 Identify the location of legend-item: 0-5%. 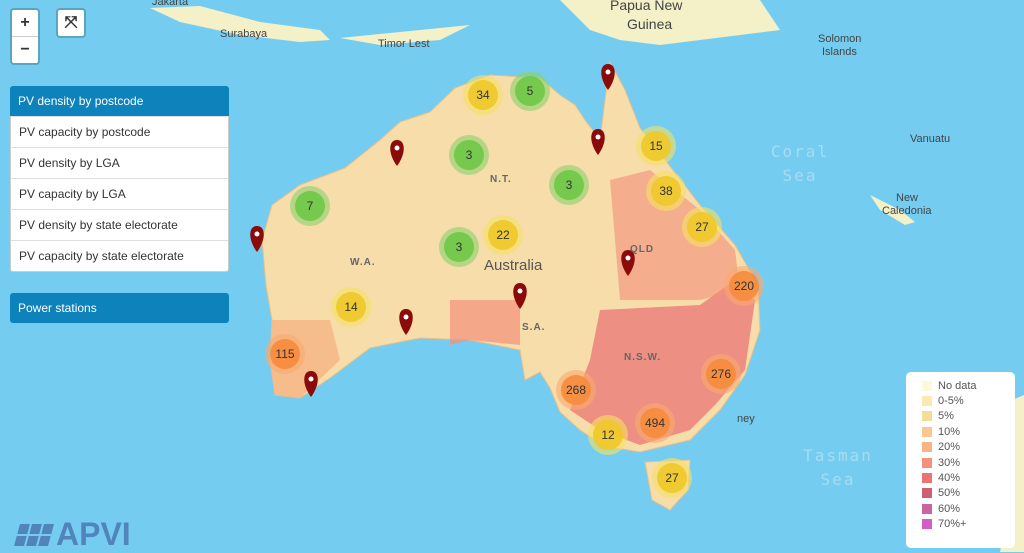
(960, 400).